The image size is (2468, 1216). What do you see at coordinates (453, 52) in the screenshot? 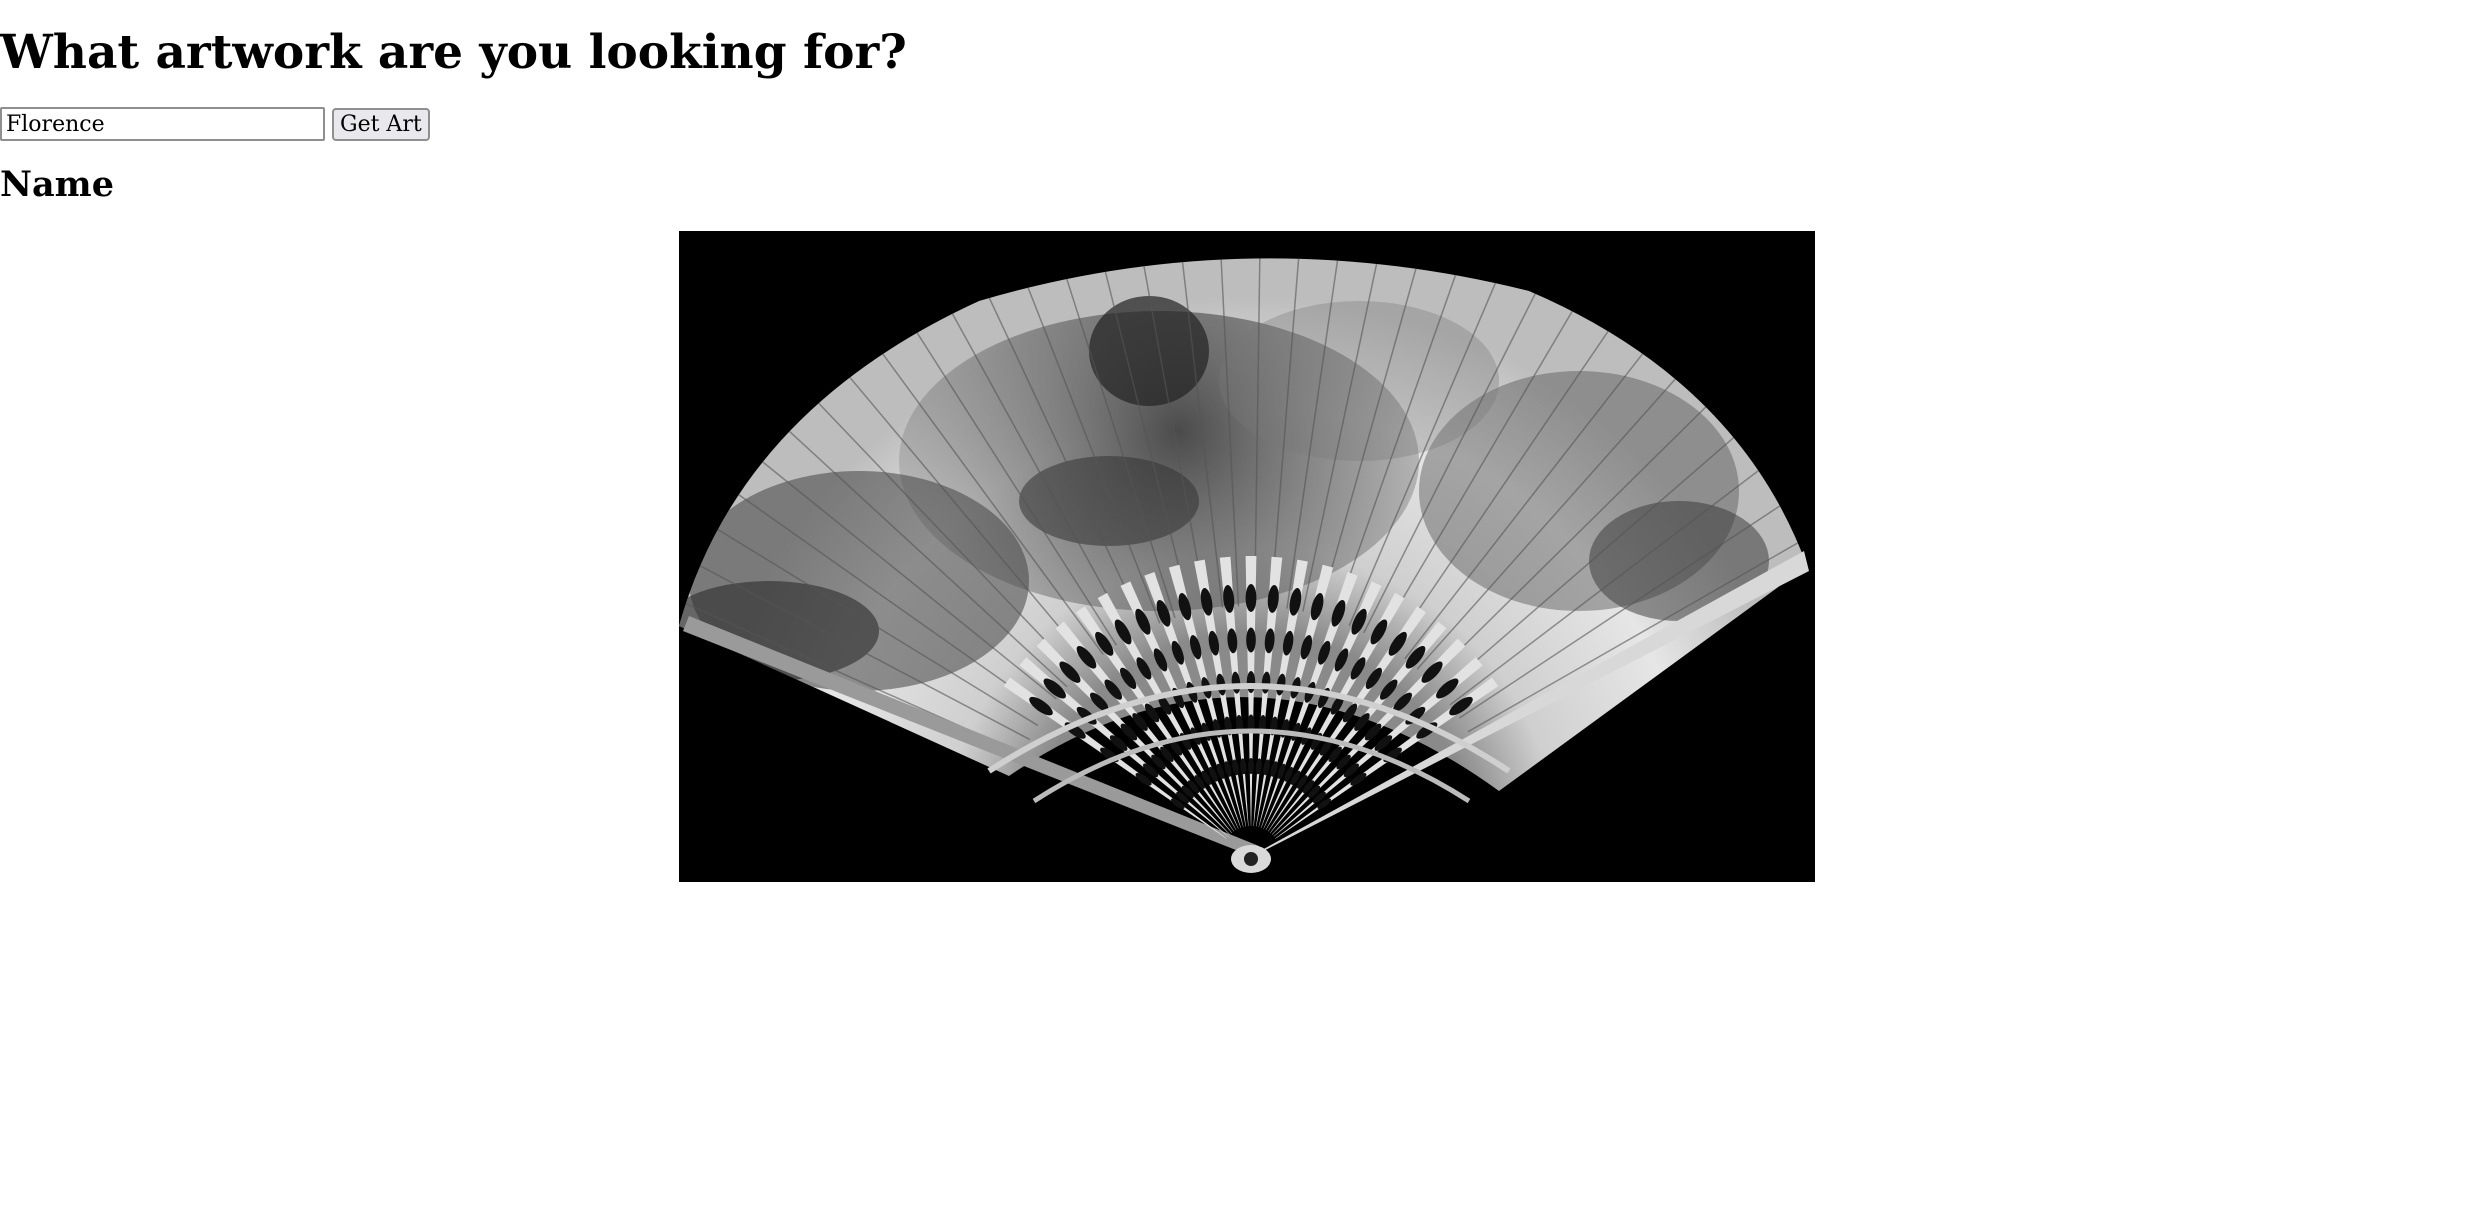
I see `page-title: What artwork are you looking for?` at bounding box center [453, 52].